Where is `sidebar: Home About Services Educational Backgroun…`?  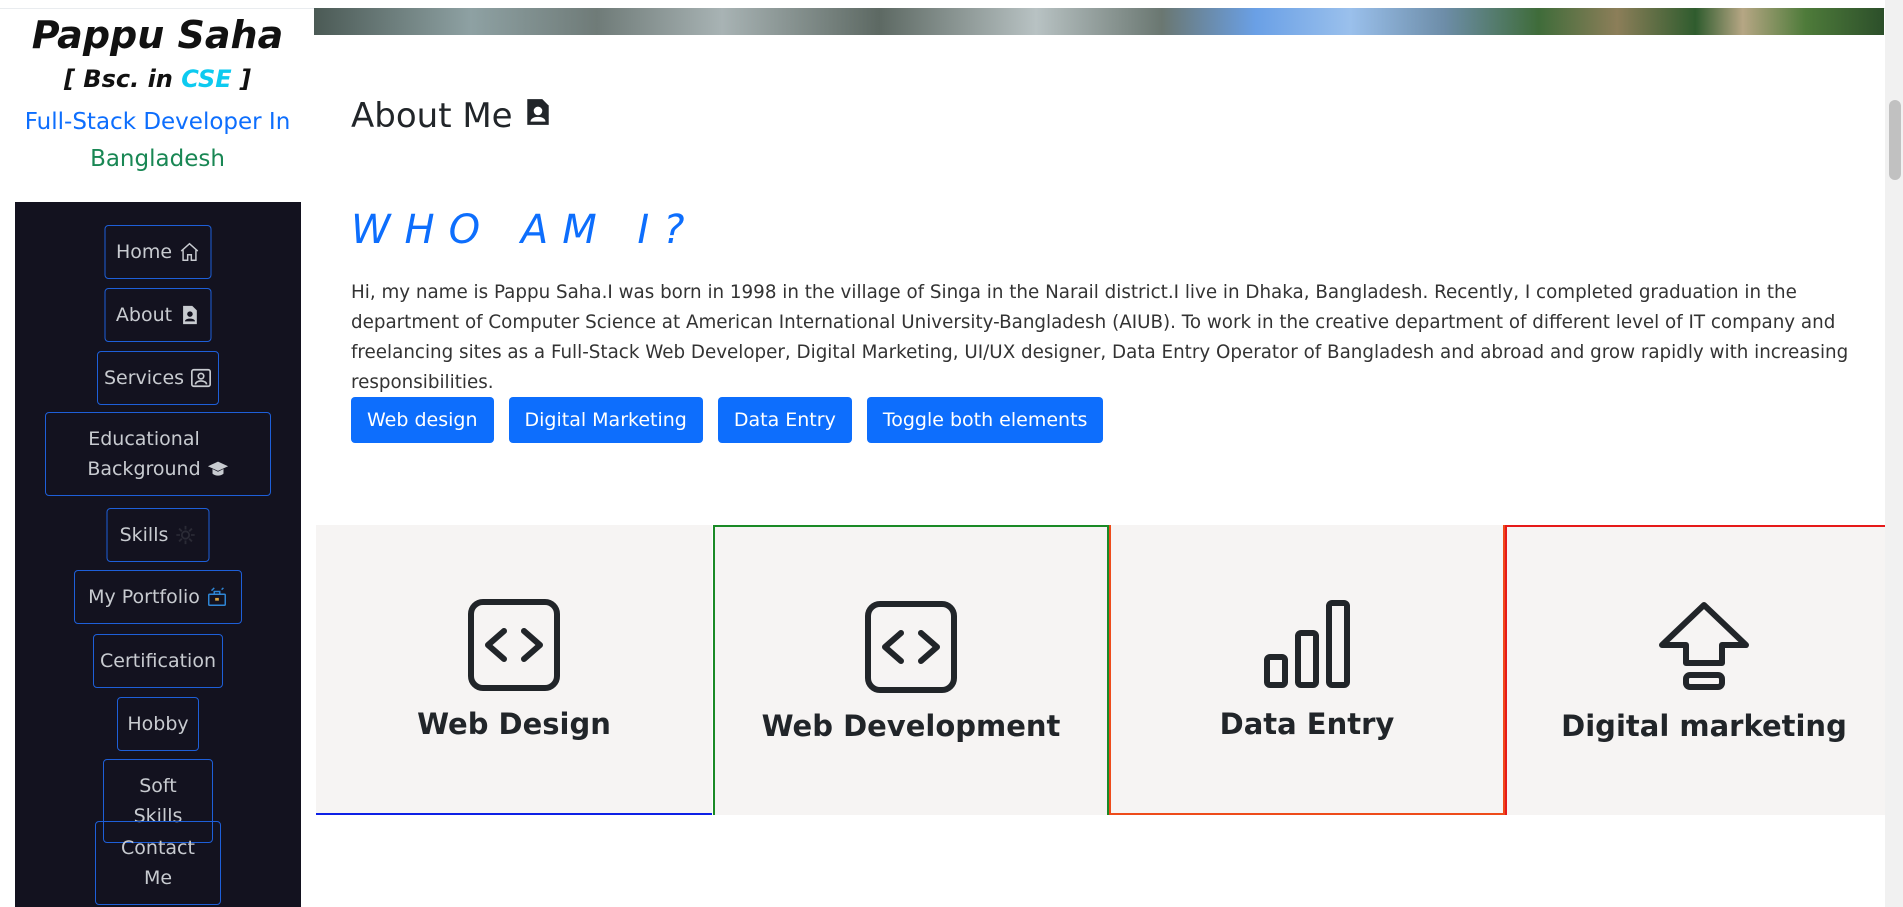
sidebar: Home About Services Educational Backgroun… is located at coordinates (158, 554).